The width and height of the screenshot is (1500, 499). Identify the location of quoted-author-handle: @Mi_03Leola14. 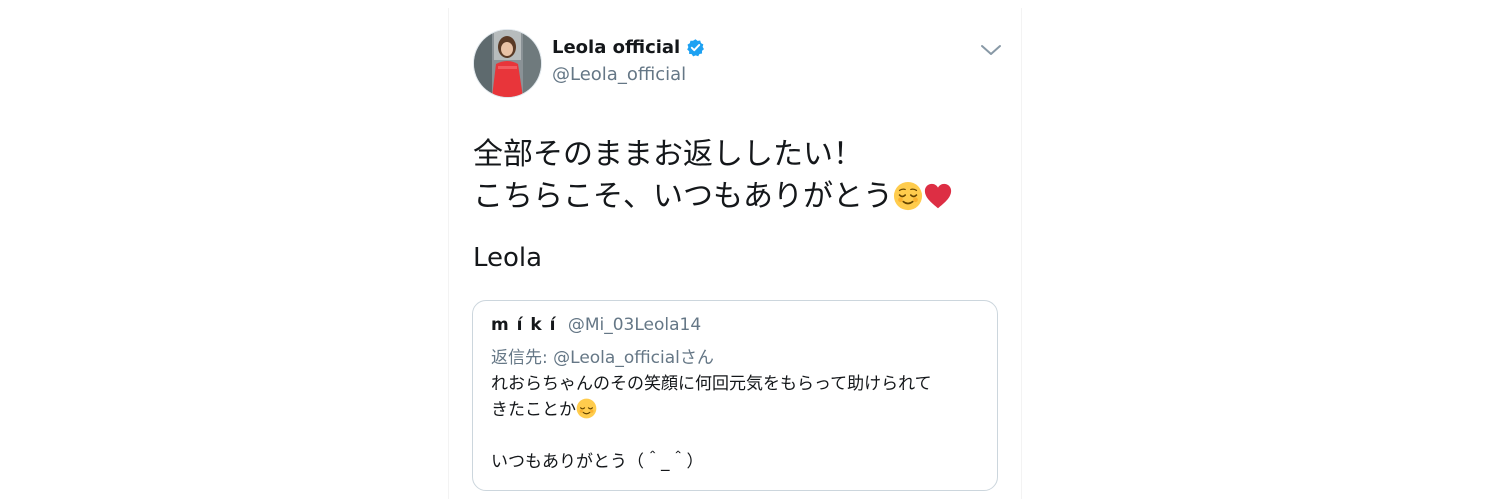
(634, 325).